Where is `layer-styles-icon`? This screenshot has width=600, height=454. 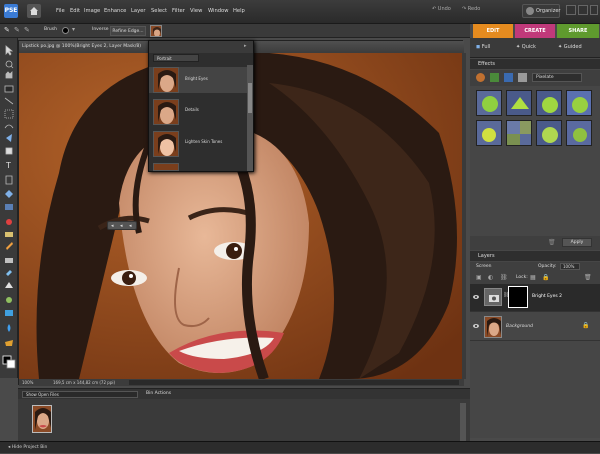 layer-styles-icon is located at coordinates (494, 77).